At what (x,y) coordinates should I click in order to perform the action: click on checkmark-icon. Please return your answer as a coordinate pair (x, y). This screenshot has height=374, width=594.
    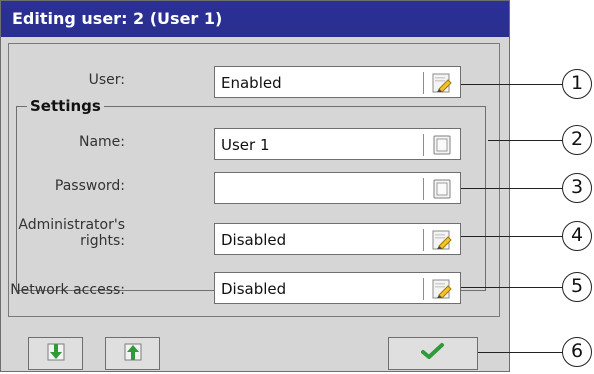
    Looking at the image, I should click on (433, 354).